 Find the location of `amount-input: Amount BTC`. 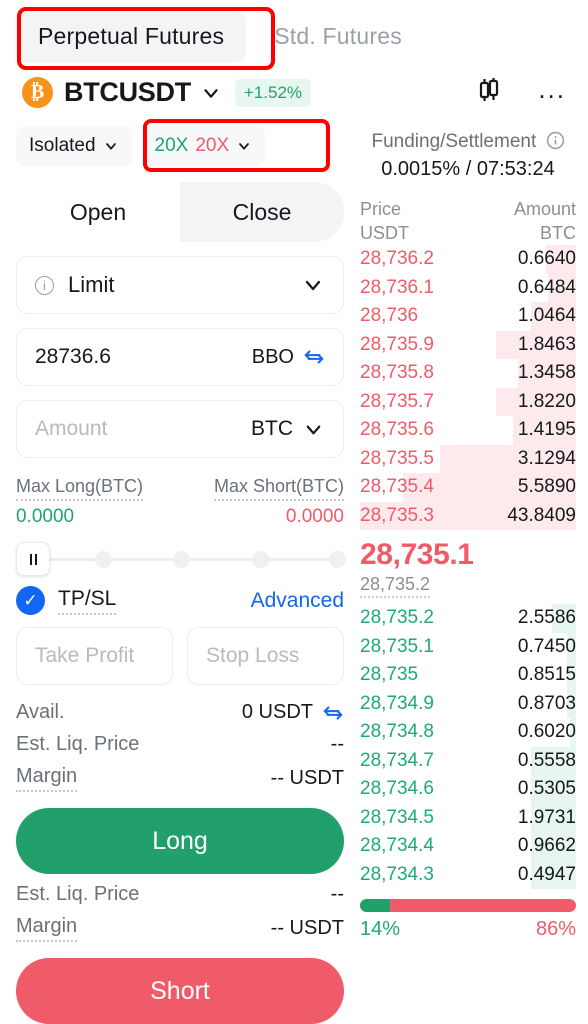

amount-input: Amount BTC is located at coordinates (180, 429).